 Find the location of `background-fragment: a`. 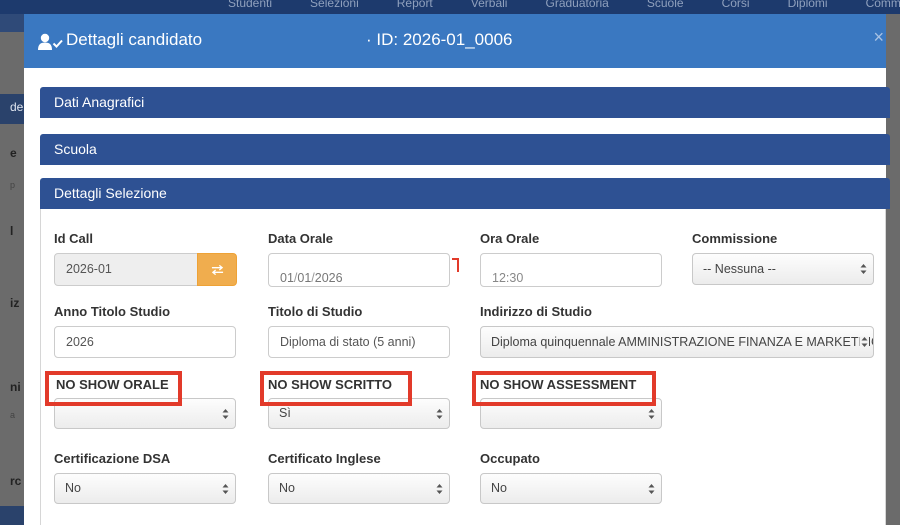

background-fragment: a is located at coordinates (13, 415).